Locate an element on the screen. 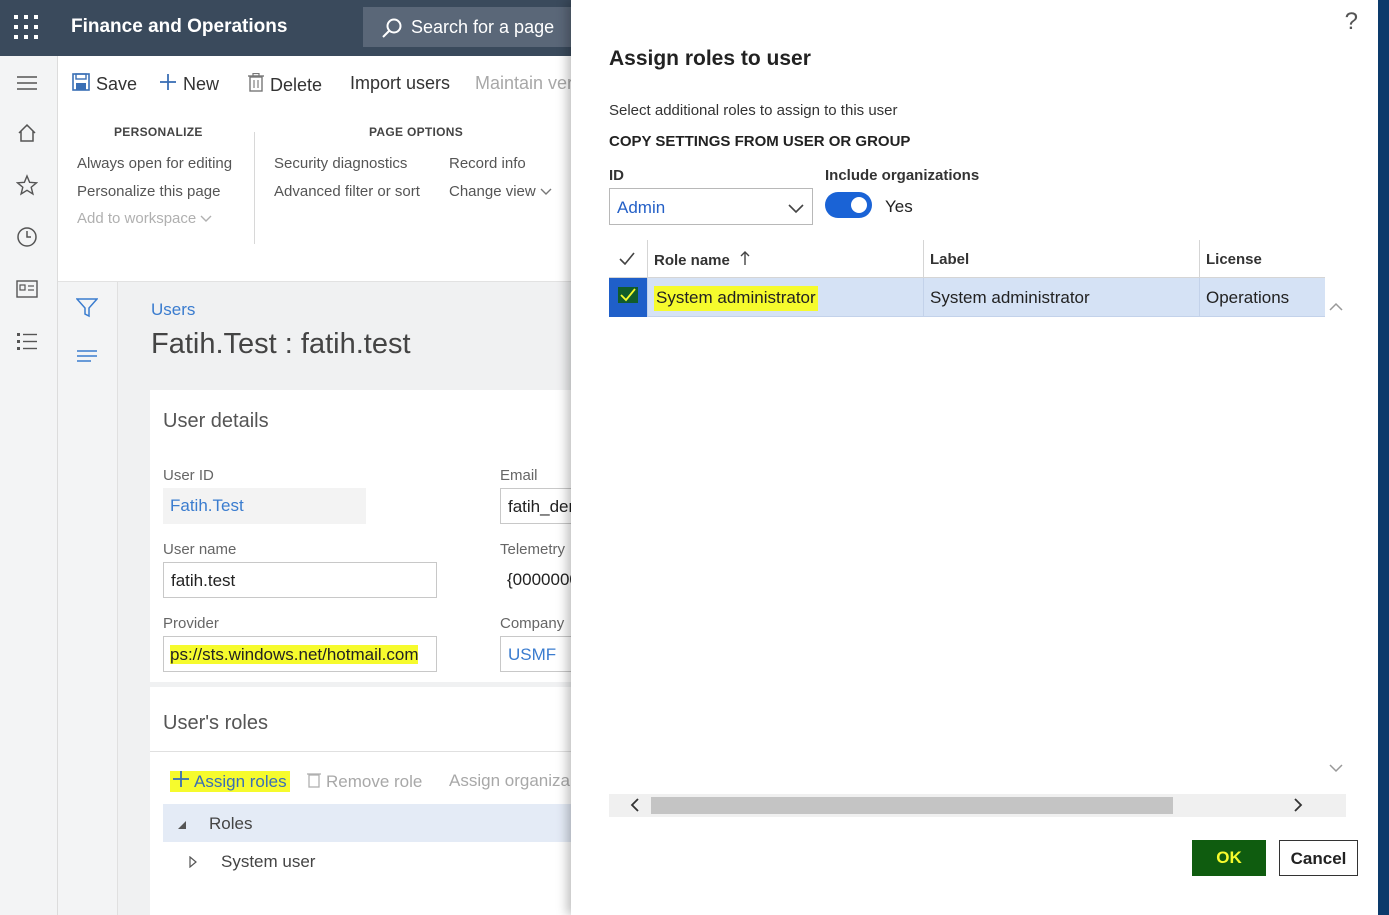 The image size is (1389, 915). top-bar: Finance and Operations Search for a page is located at coordinates (289, 28).